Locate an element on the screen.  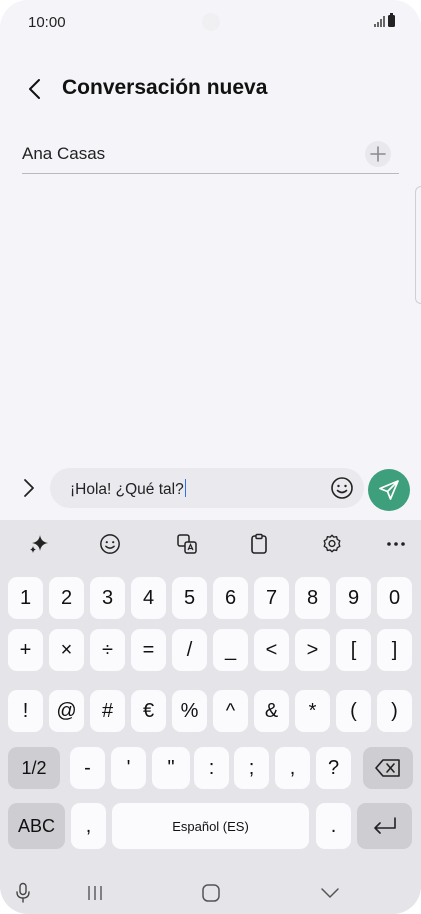
key: @ is located at coordinates (66, 711).